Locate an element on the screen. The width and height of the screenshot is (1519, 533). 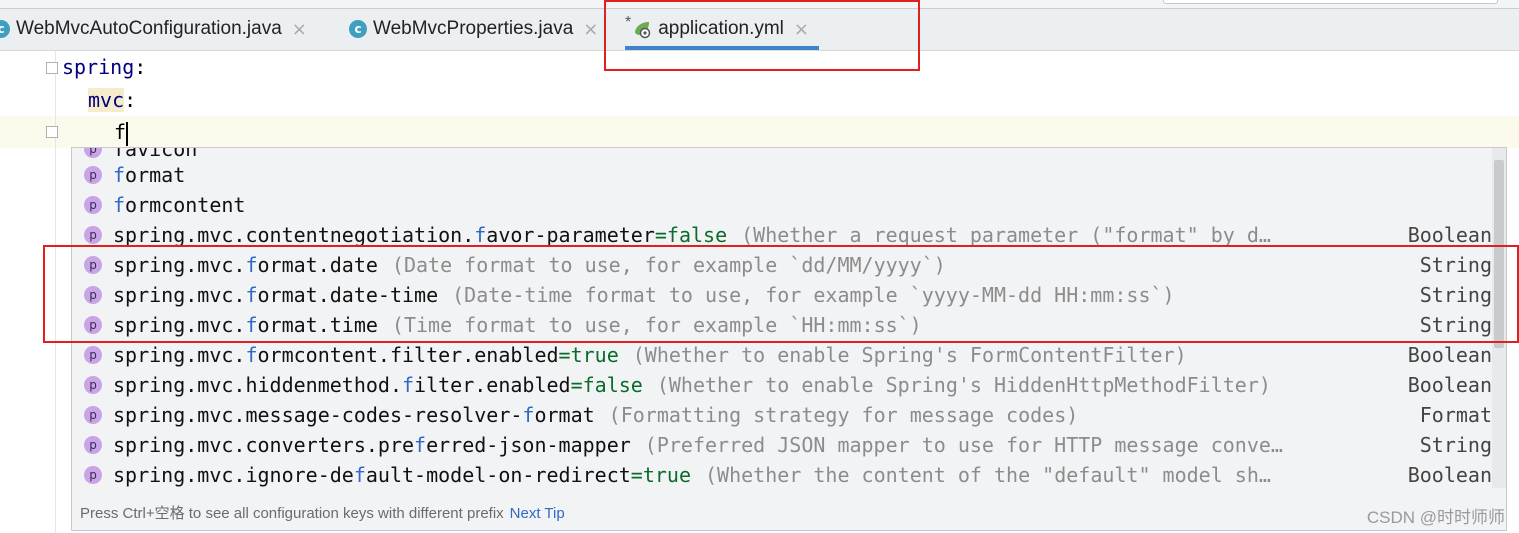
completion-item-name: format is located at coordinates (149, 175).